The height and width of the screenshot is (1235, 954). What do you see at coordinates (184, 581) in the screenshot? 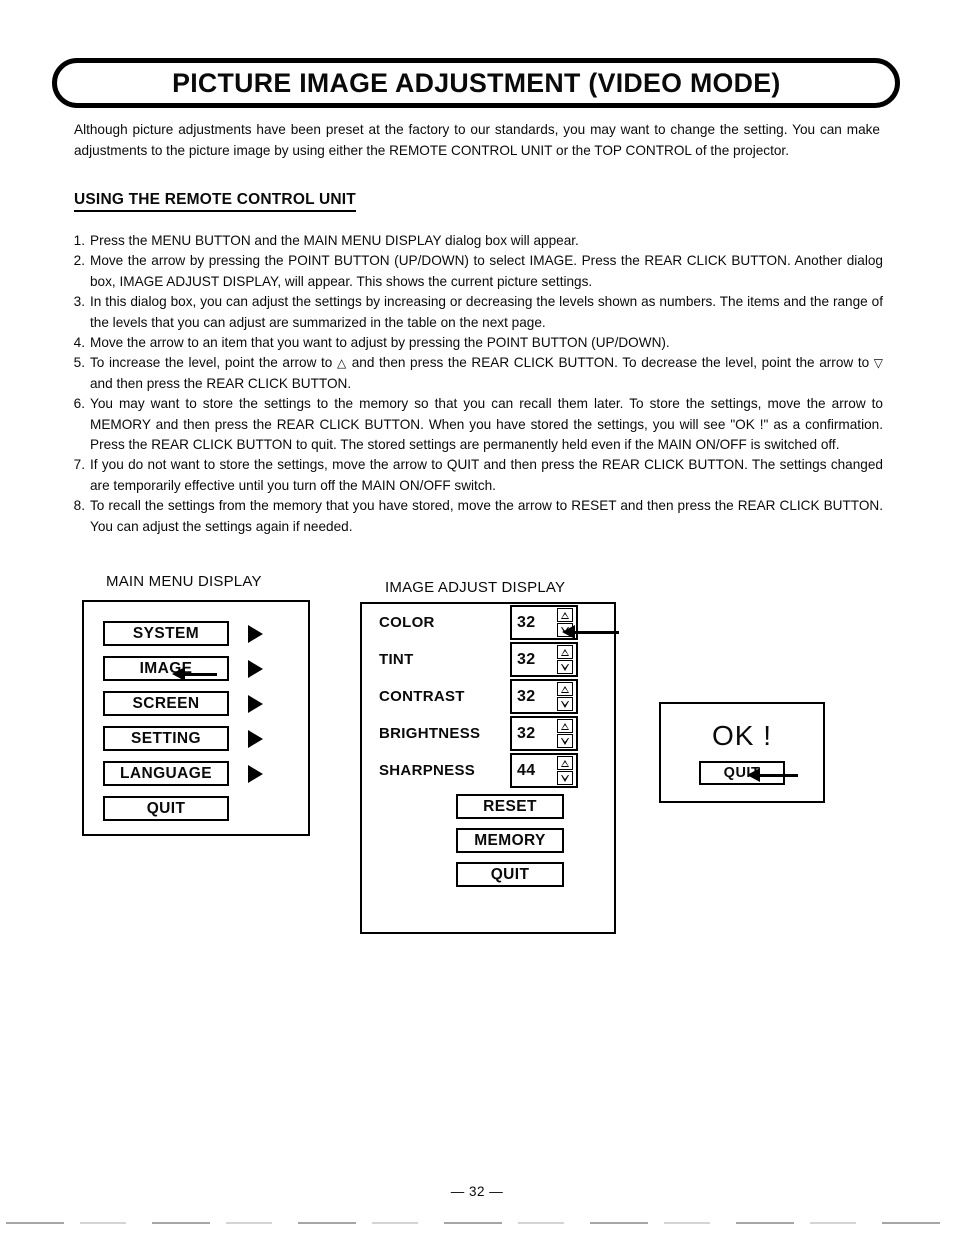
I see `main-menu-caption: MAIN MENU DISPLAY` at bounding box center [184, 581].